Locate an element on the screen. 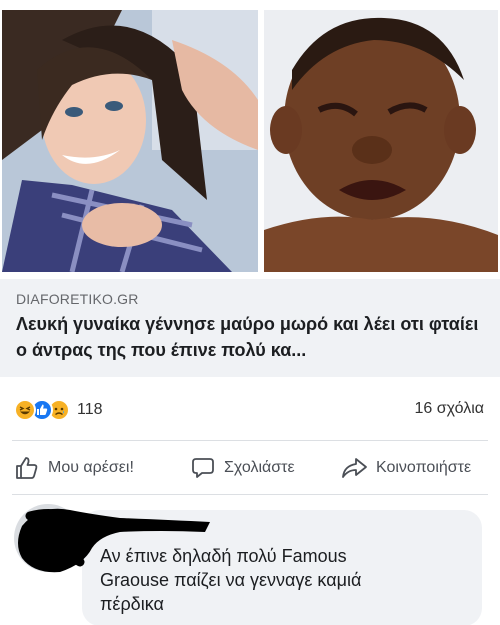 This screenshot has height=625, width=500. share-button: Κοινοποιήστε is located at coordinates (405, 468).